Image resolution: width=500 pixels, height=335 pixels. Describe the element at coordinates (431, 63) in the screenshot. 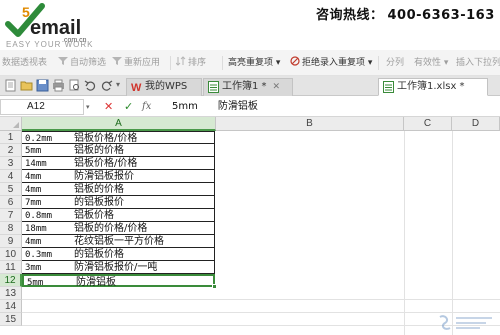

I see `validation-button: 有效性 ▾` at that location.